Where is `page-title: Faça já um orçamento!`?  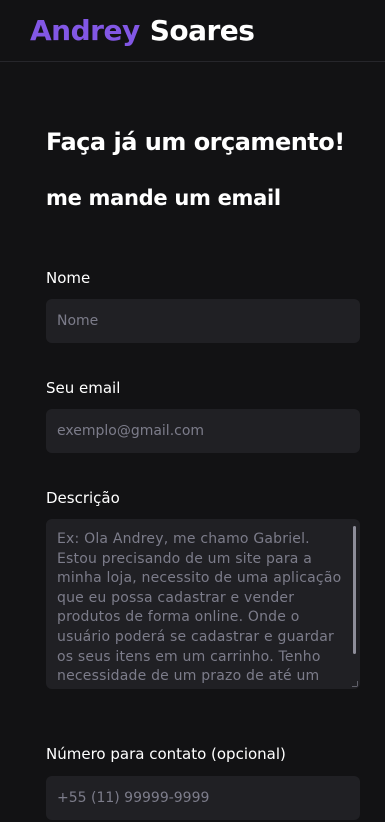
page-title: Faça já um orçamento! is located at coordinates (195, 142).